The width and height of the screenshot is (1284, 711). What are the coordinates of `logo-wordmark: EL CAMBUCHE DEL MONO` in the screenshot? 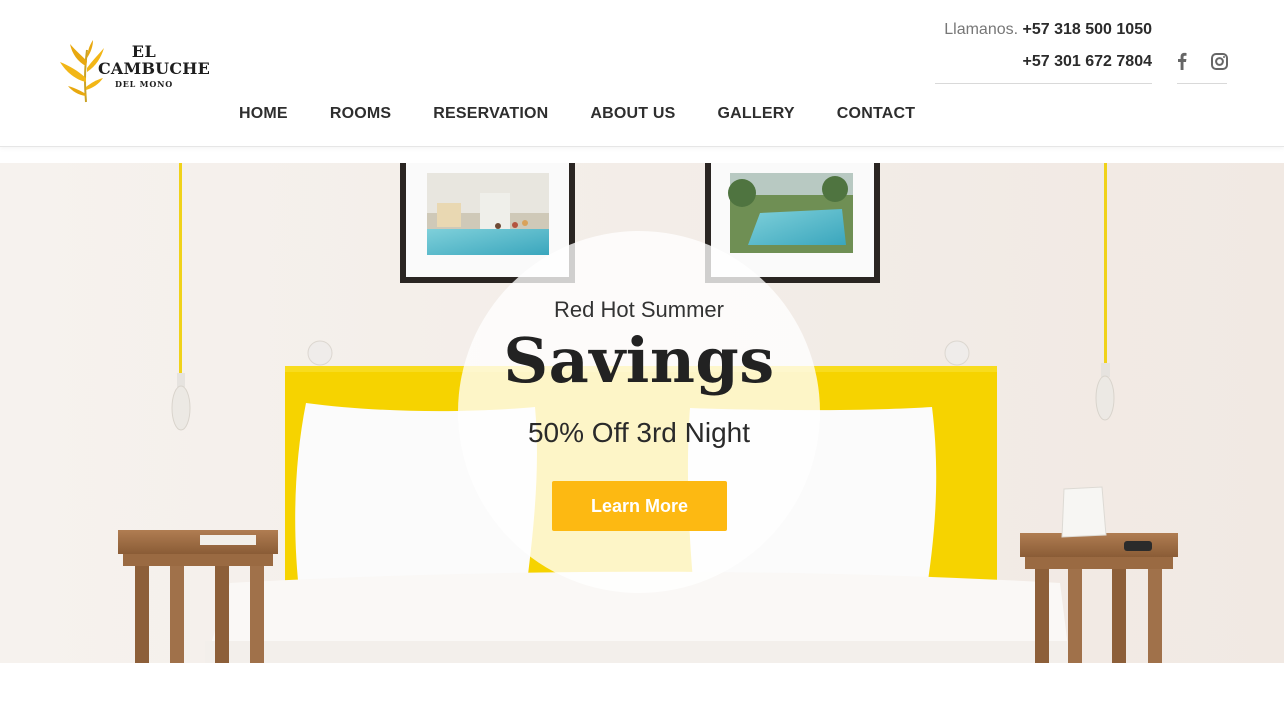 It's located at (154, 66).